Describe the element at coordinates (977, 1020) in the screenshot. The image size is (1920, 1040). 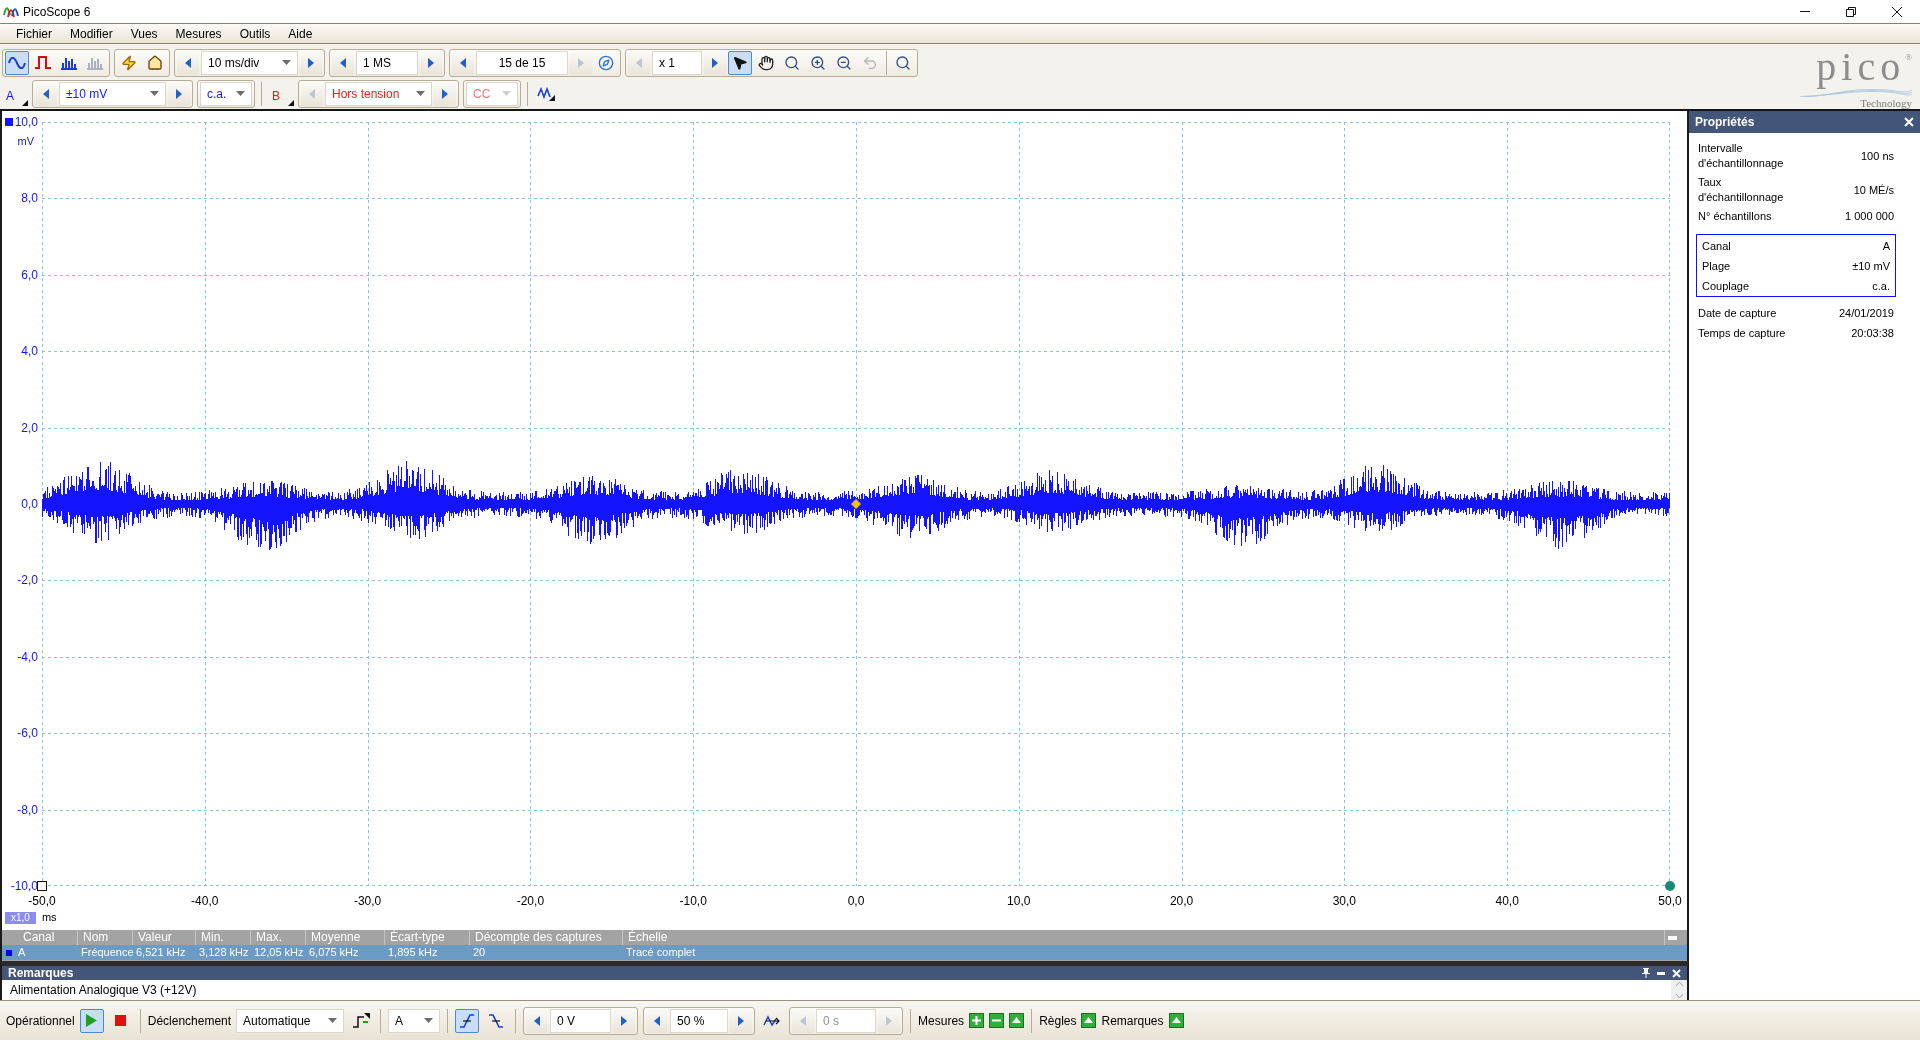
I see `add-measurement-button` at that location.